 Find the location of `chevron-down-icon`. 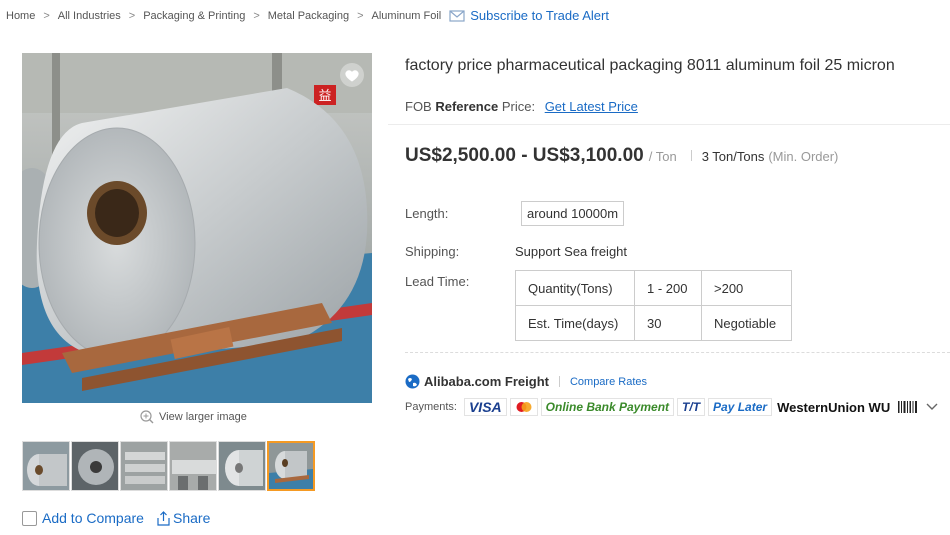

chevron-down-icon is located at coordinates (932, 407).